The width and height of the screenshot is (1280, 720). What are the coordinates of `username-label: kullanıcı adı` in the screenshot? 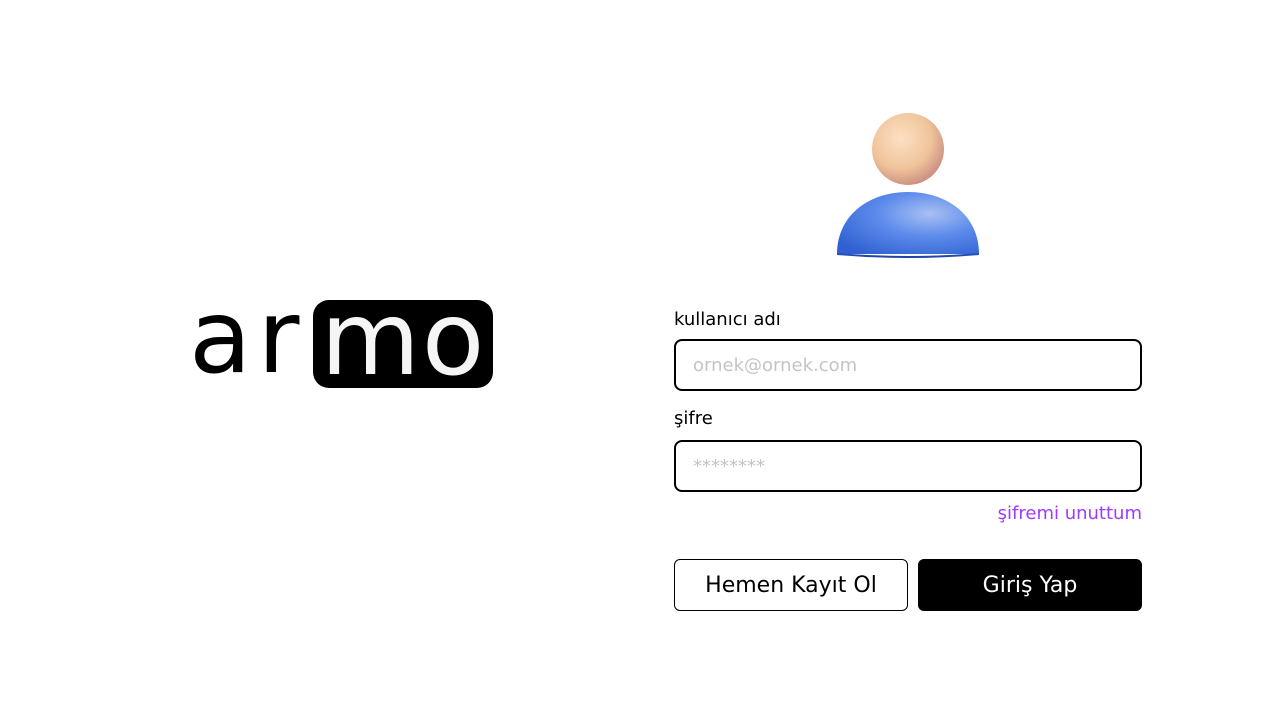 It's located at (727, 319).